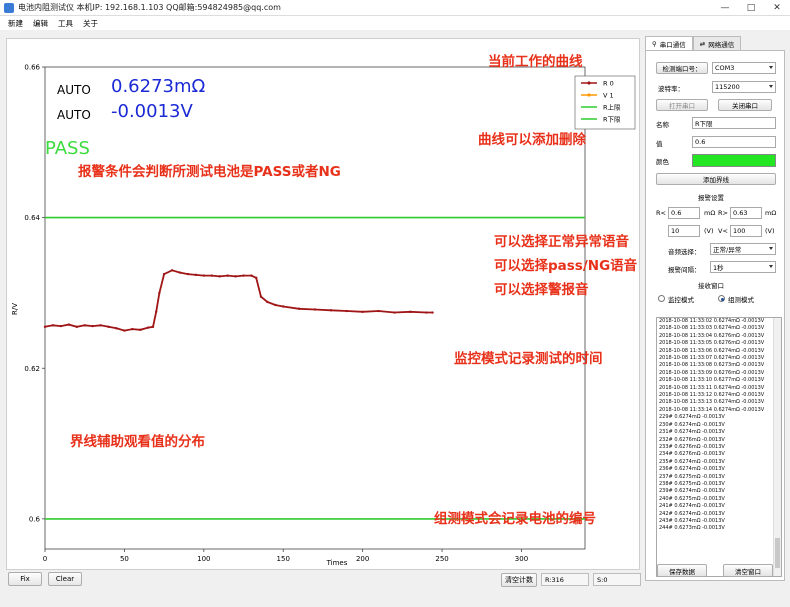  Describe the element at coordinates (712, 350) in the screenshot. I see `log-line: 2018-10-08 11:33:06 0.6274mΩ -0.0013V` at that location.